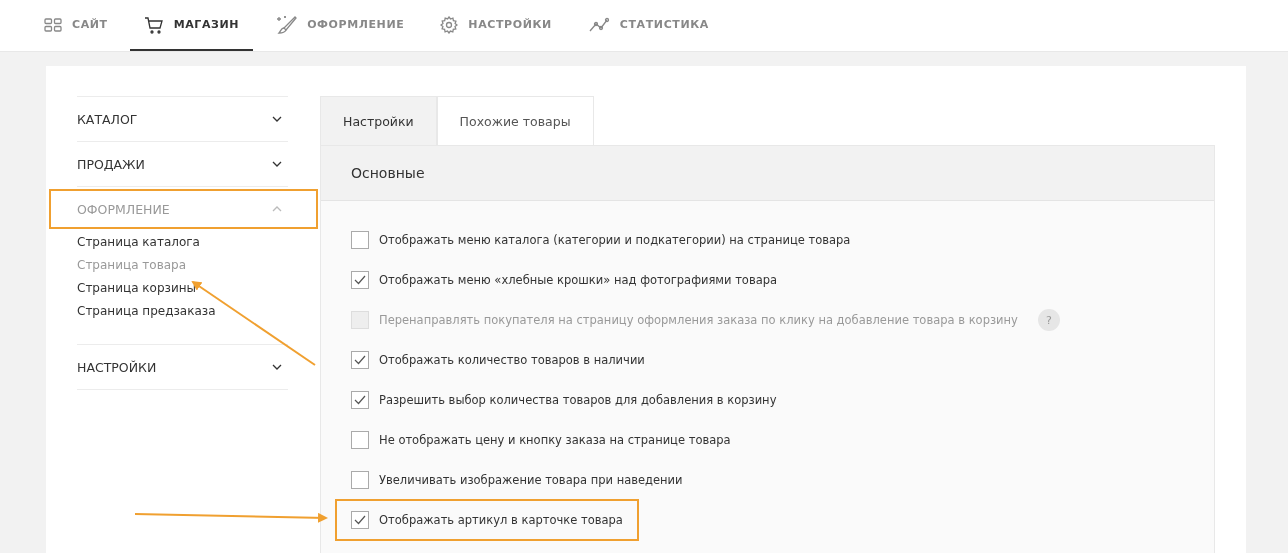  Describe the element at coordinates (449, 24) in the screenshot. I see `gear-icon` at that location.